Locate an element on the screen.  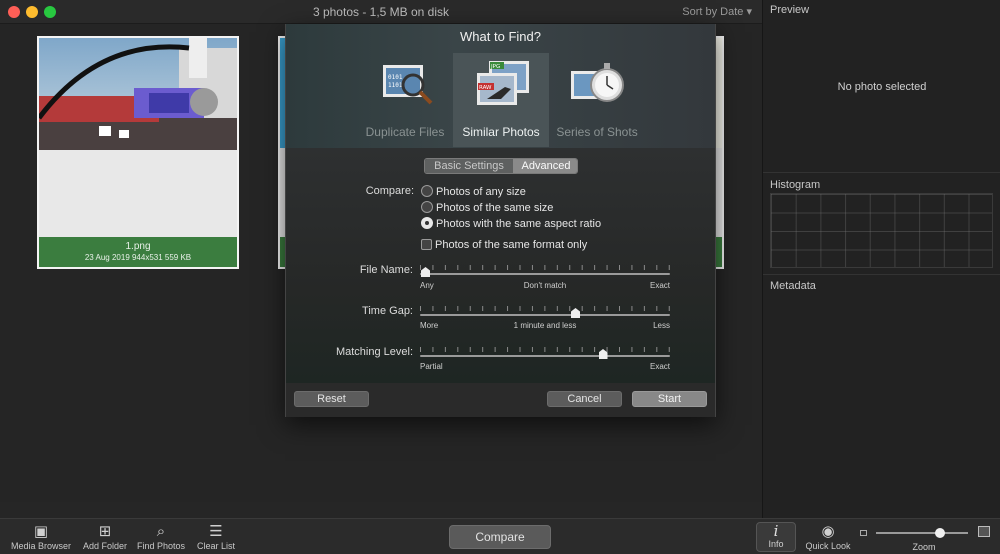
zoom-in-icon is located at coordinates (984, 531).